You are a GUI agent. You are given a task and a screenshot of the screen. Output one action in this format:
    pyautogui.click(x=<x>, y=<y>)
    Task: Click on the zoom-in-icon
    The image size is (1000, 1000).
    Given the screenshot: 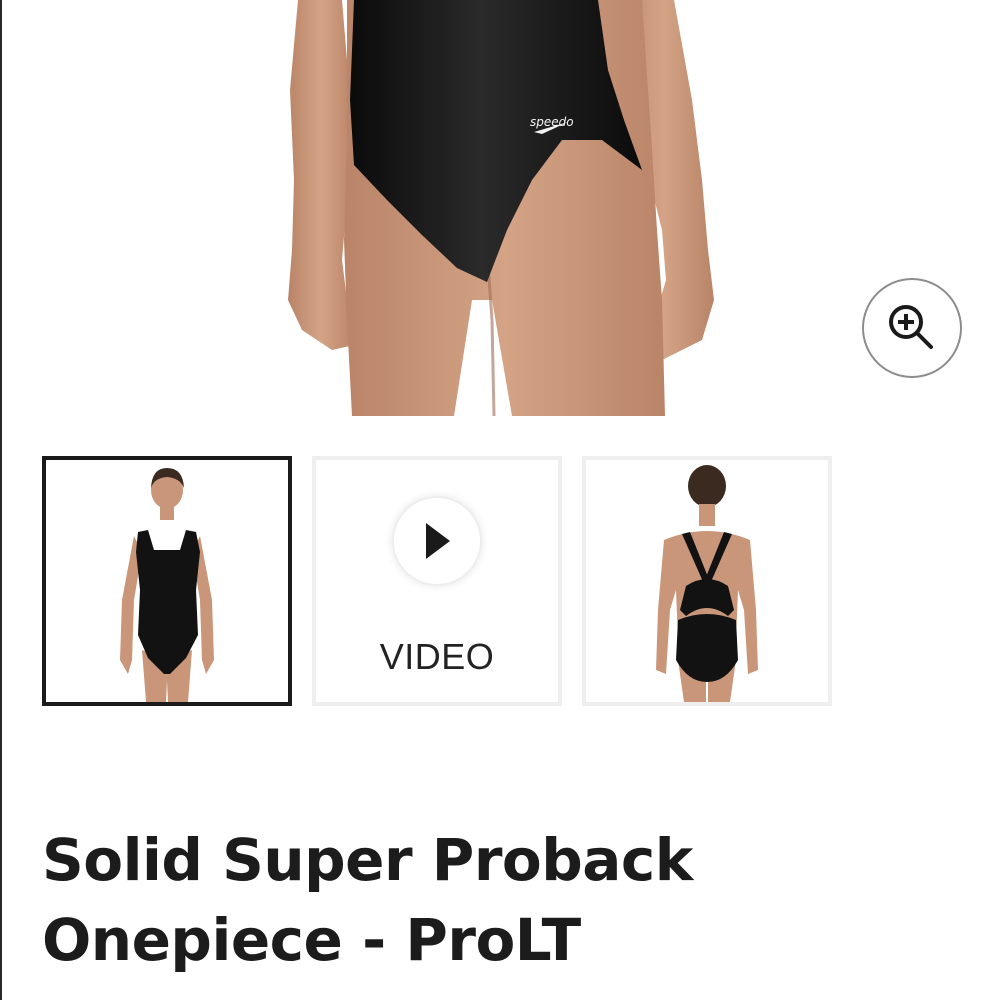 What is the action you would take?
    pyautogui.click(x=911, y=327)
    